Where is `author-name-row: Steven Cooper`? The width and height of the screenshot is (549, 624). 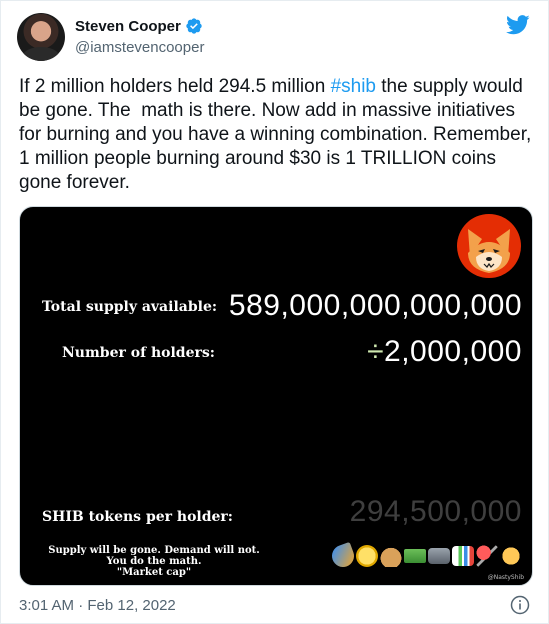
author-name-row: Steven Cooper is located at coordinates (139, 26).